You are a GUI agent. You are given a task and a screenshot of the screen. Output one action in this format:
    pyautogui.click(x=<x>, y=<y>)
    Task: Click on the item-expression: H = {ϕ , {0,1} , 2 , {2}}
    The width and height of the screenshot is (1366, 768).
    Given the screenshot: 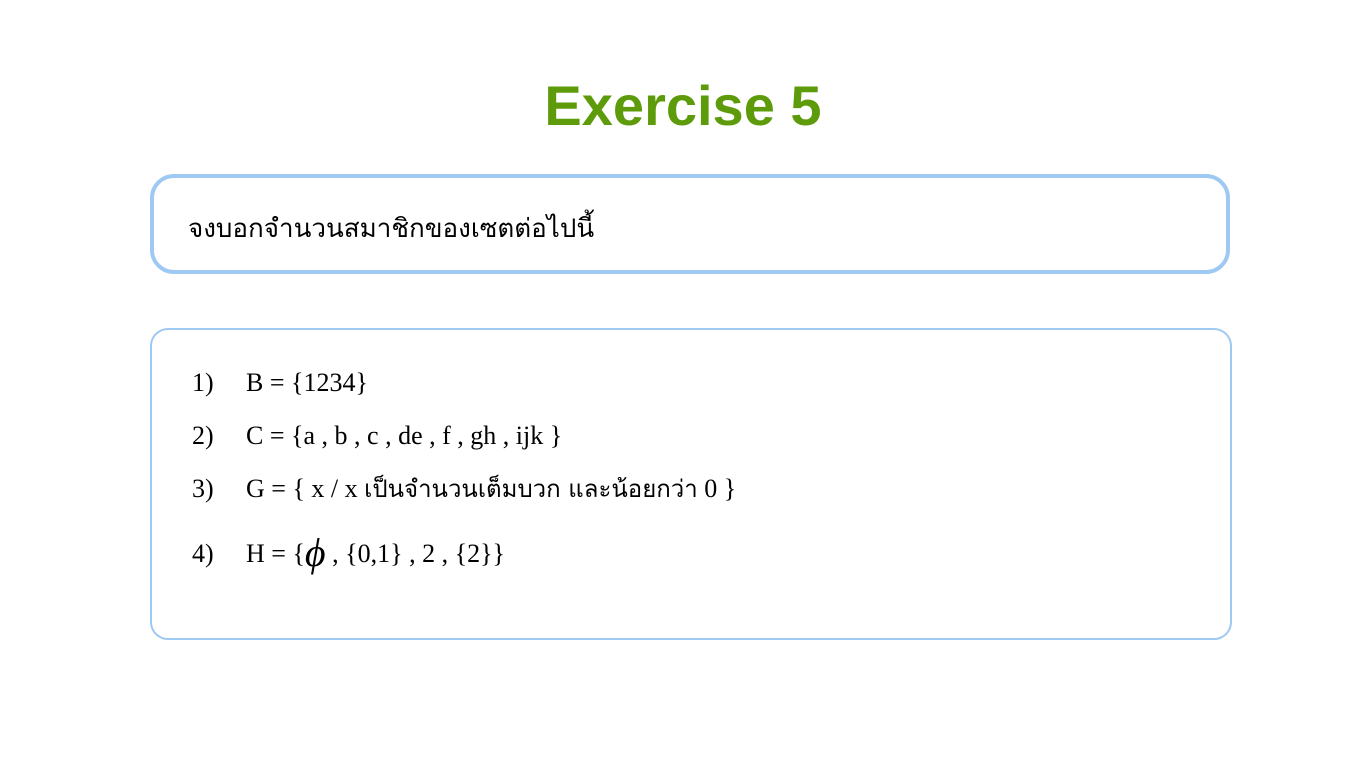 What is the action you would take?
    pyautogui.click(x=376, y=553)
    